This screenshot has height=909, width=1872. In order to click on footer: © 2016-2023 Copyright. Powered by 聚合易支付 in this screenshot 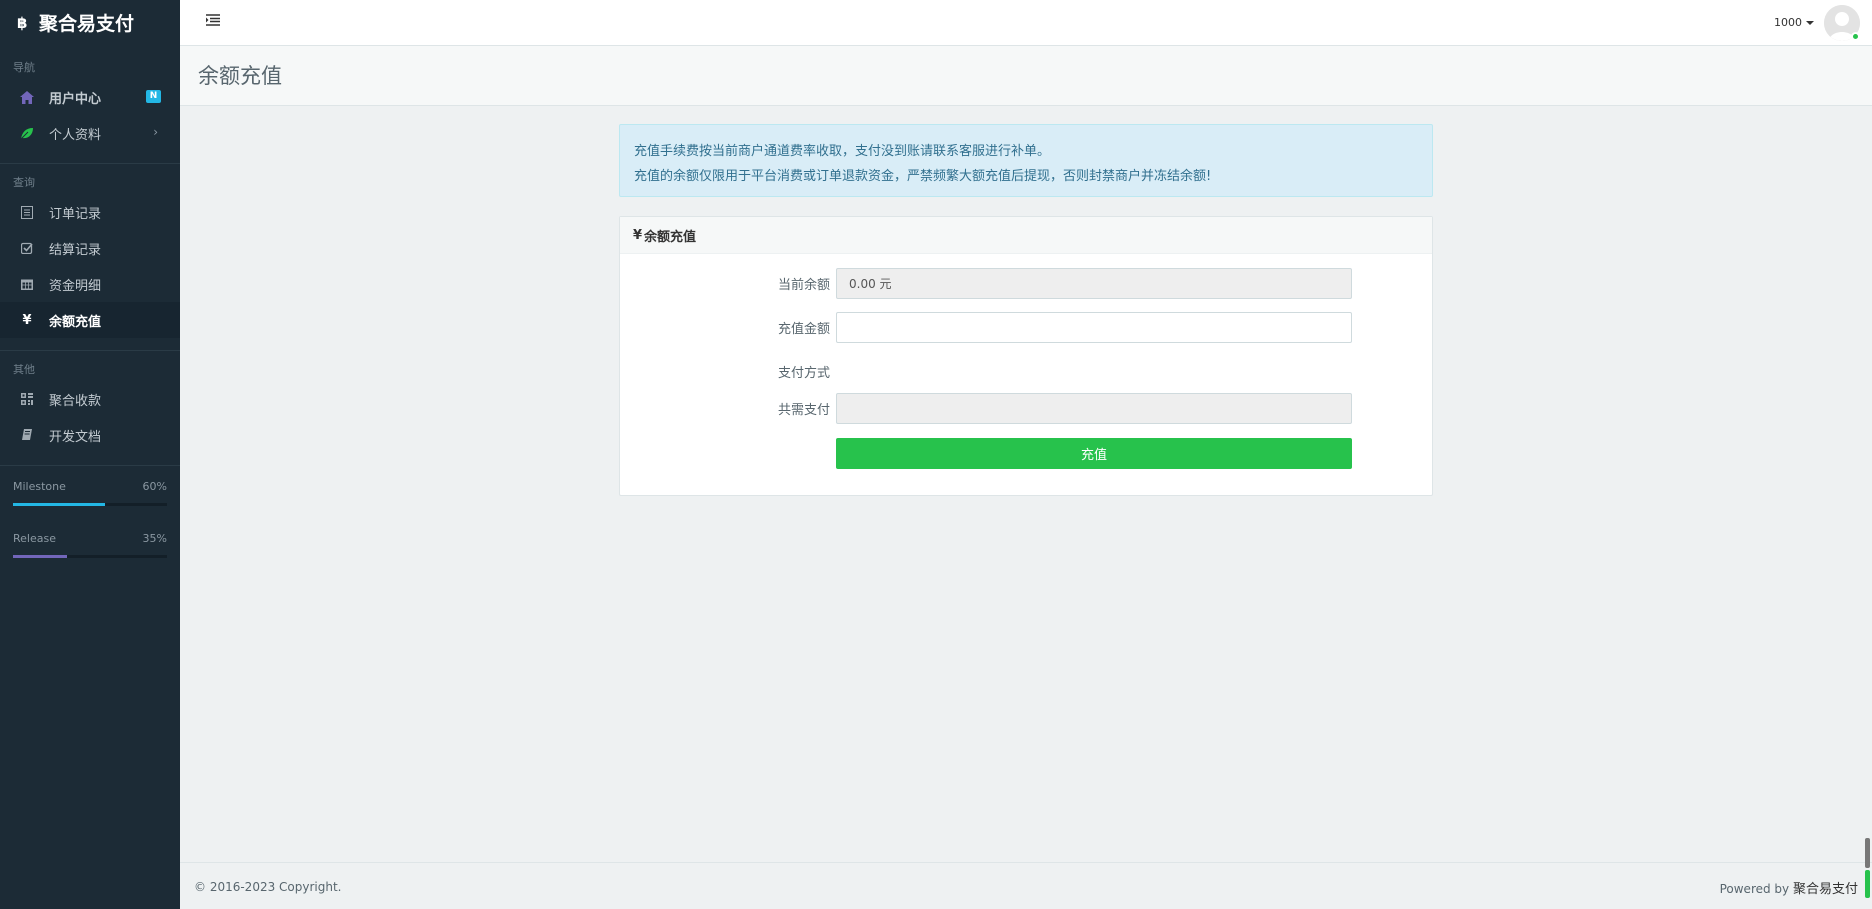, I will do `click(1026, 885)`.